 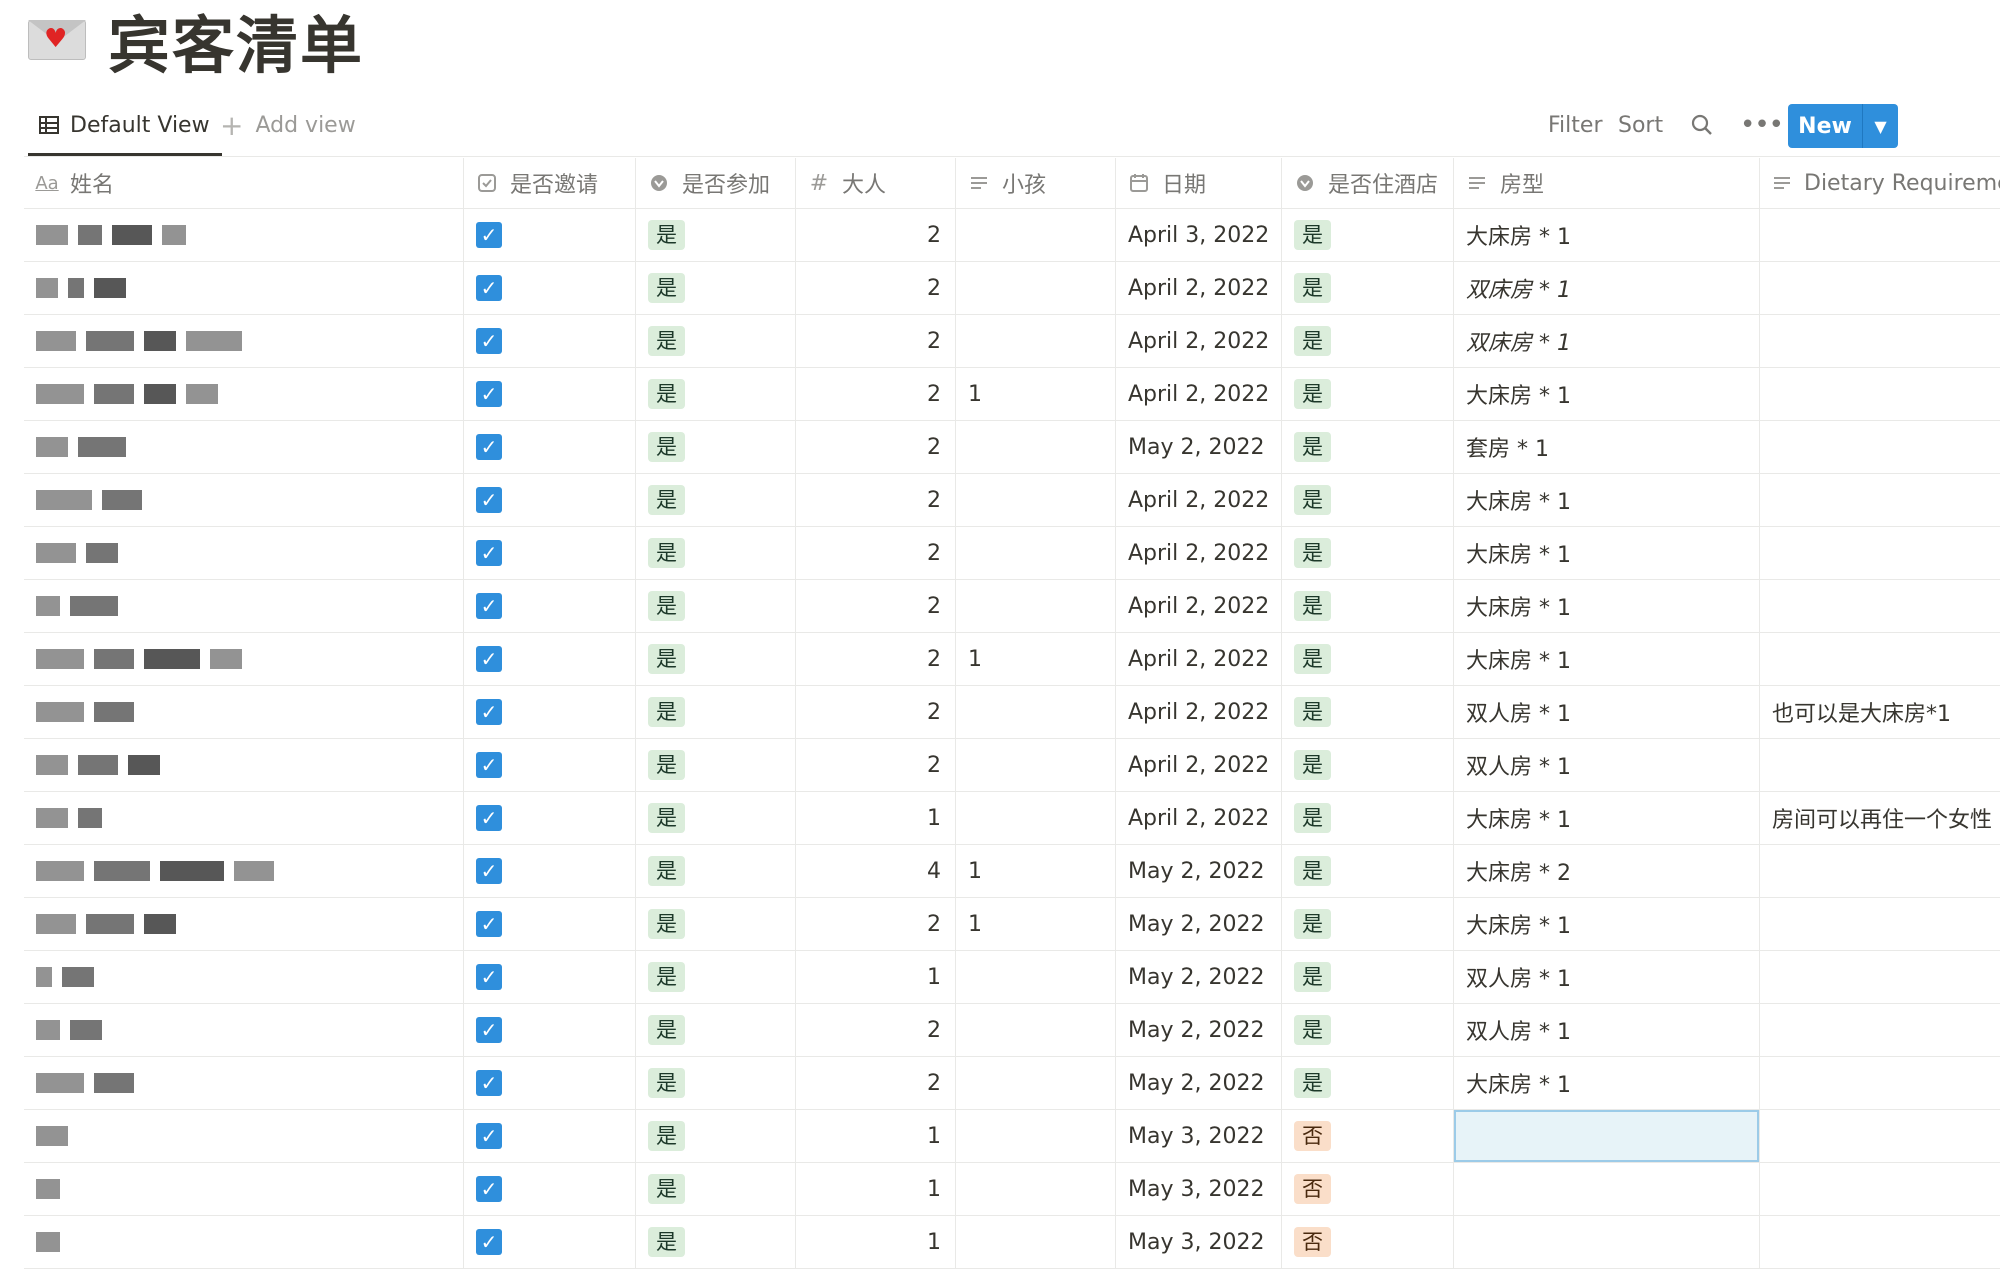 What do you see at coordinates (1012, 977) in the screenshot?
I see `table-row: ✓ 是 1 May 2, 2022 是 双人房 * 1` at bounding box center [1012, 977].